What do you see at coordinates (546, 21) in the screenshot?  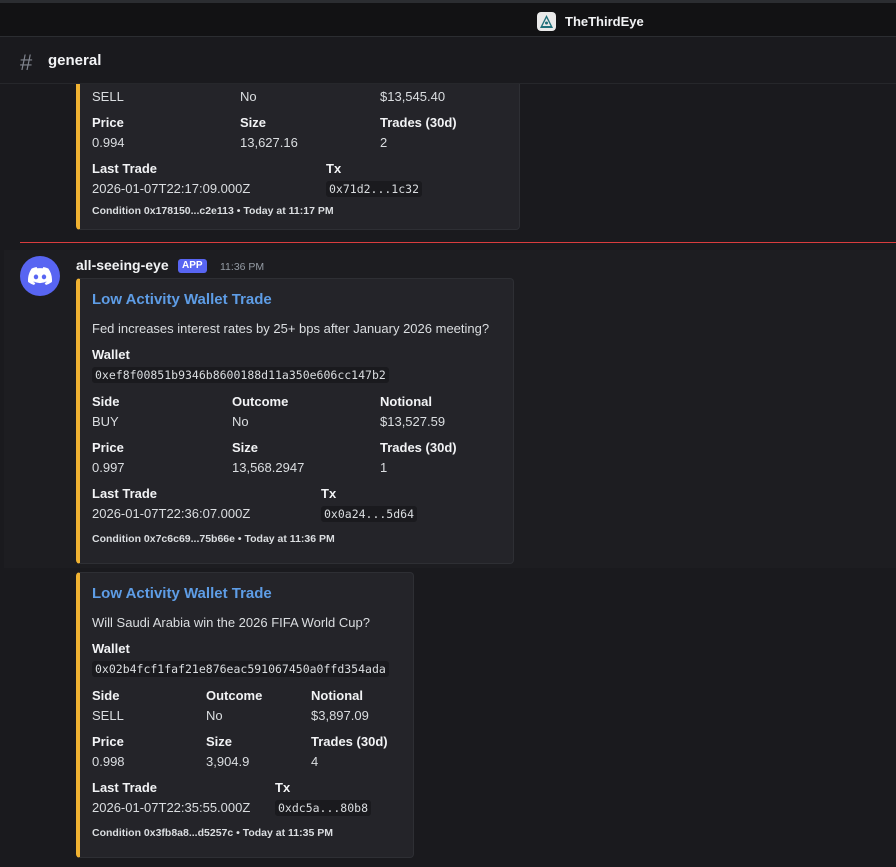 I see `eye-pyramid-icon` at bounding box center [546, 21].